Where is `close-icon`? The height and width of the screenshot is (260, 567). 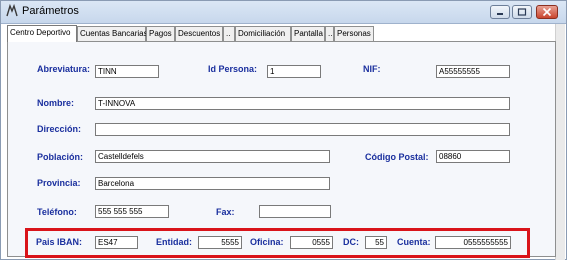
close-icon is located at coordinates (547, 12).